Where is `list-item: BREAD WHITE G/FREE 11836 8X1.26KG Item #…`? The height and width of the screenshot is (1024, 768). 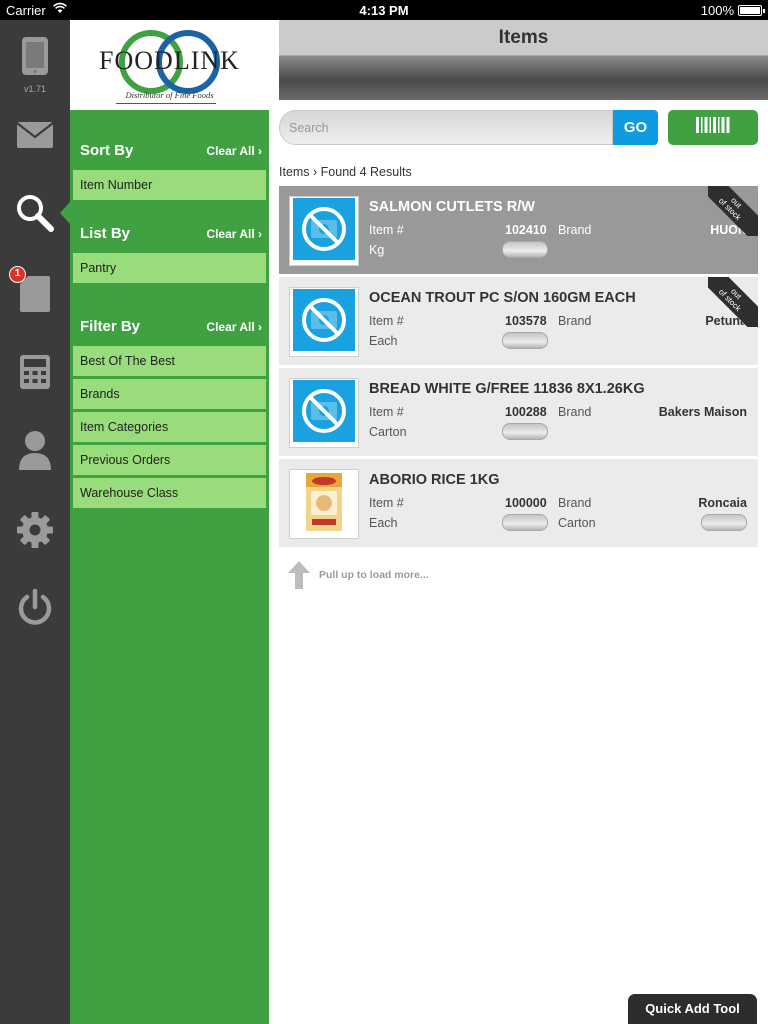
list-item: BREAD WHITE G/FREE 11836 8X1.26KG Item #… is located at coordinates (518, 412).